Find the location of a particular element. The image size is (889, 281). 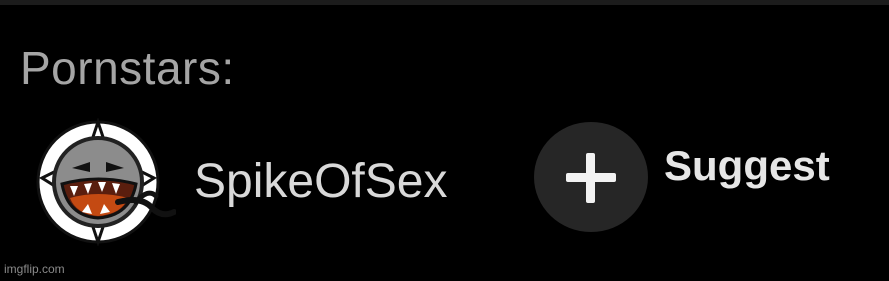

suggest-label: Suggest is located at coordinates (747, 166).